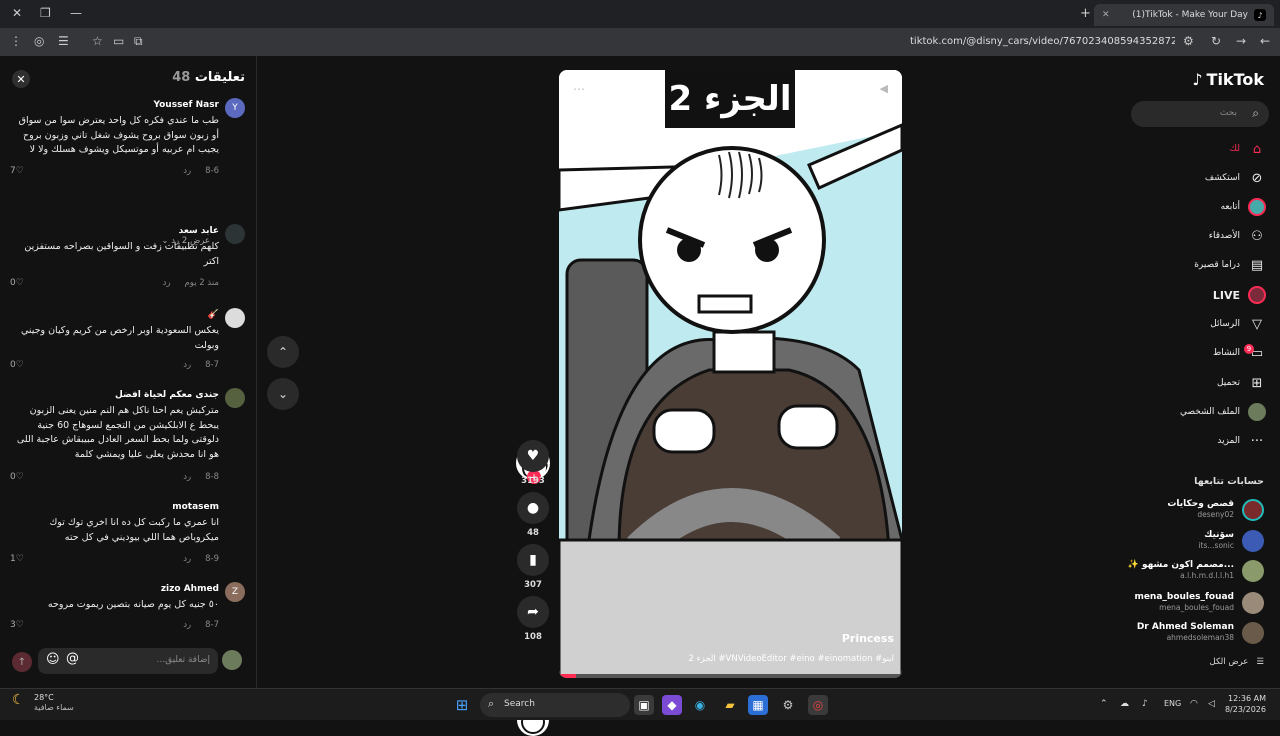  I want to click on sidebar-item-messages: ▽ الرسائل, so click(1238, 324).